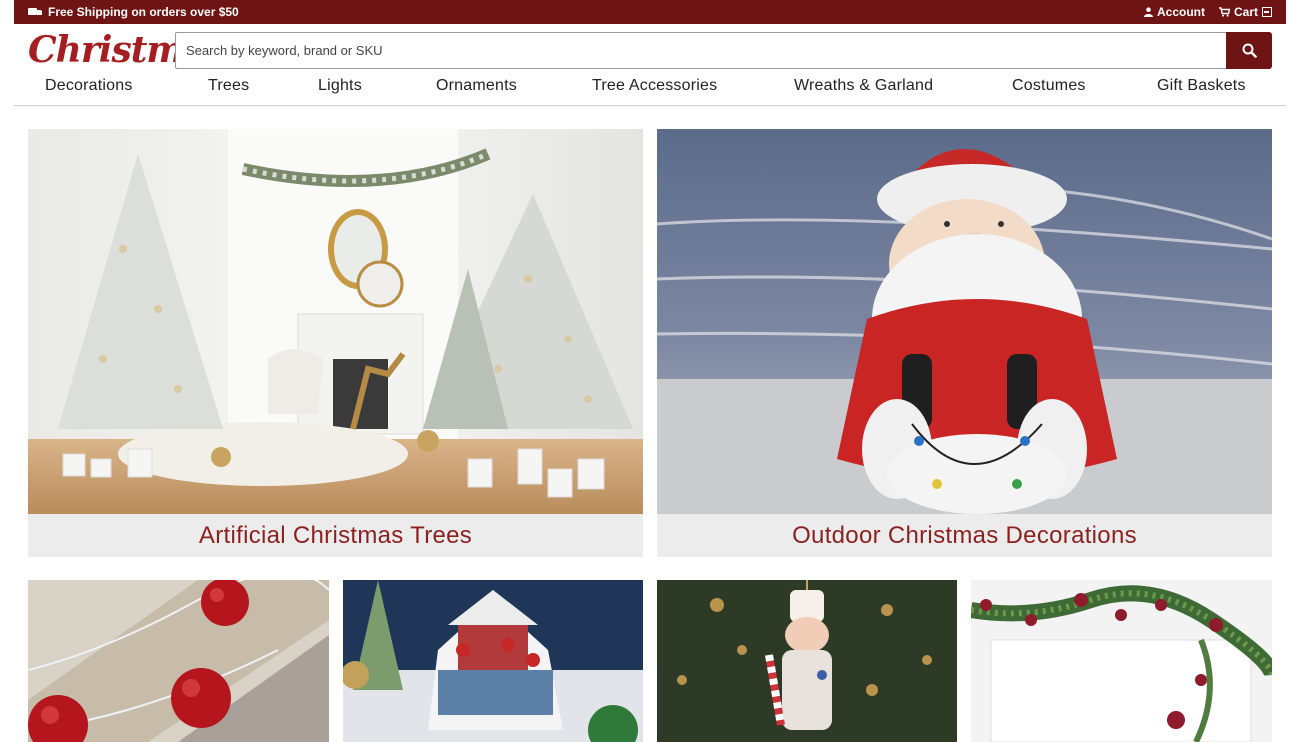 The image size is (1300, 742). I want to click on artificial-trees-caption: Artificial Christmas Trees, so click(335, 535).